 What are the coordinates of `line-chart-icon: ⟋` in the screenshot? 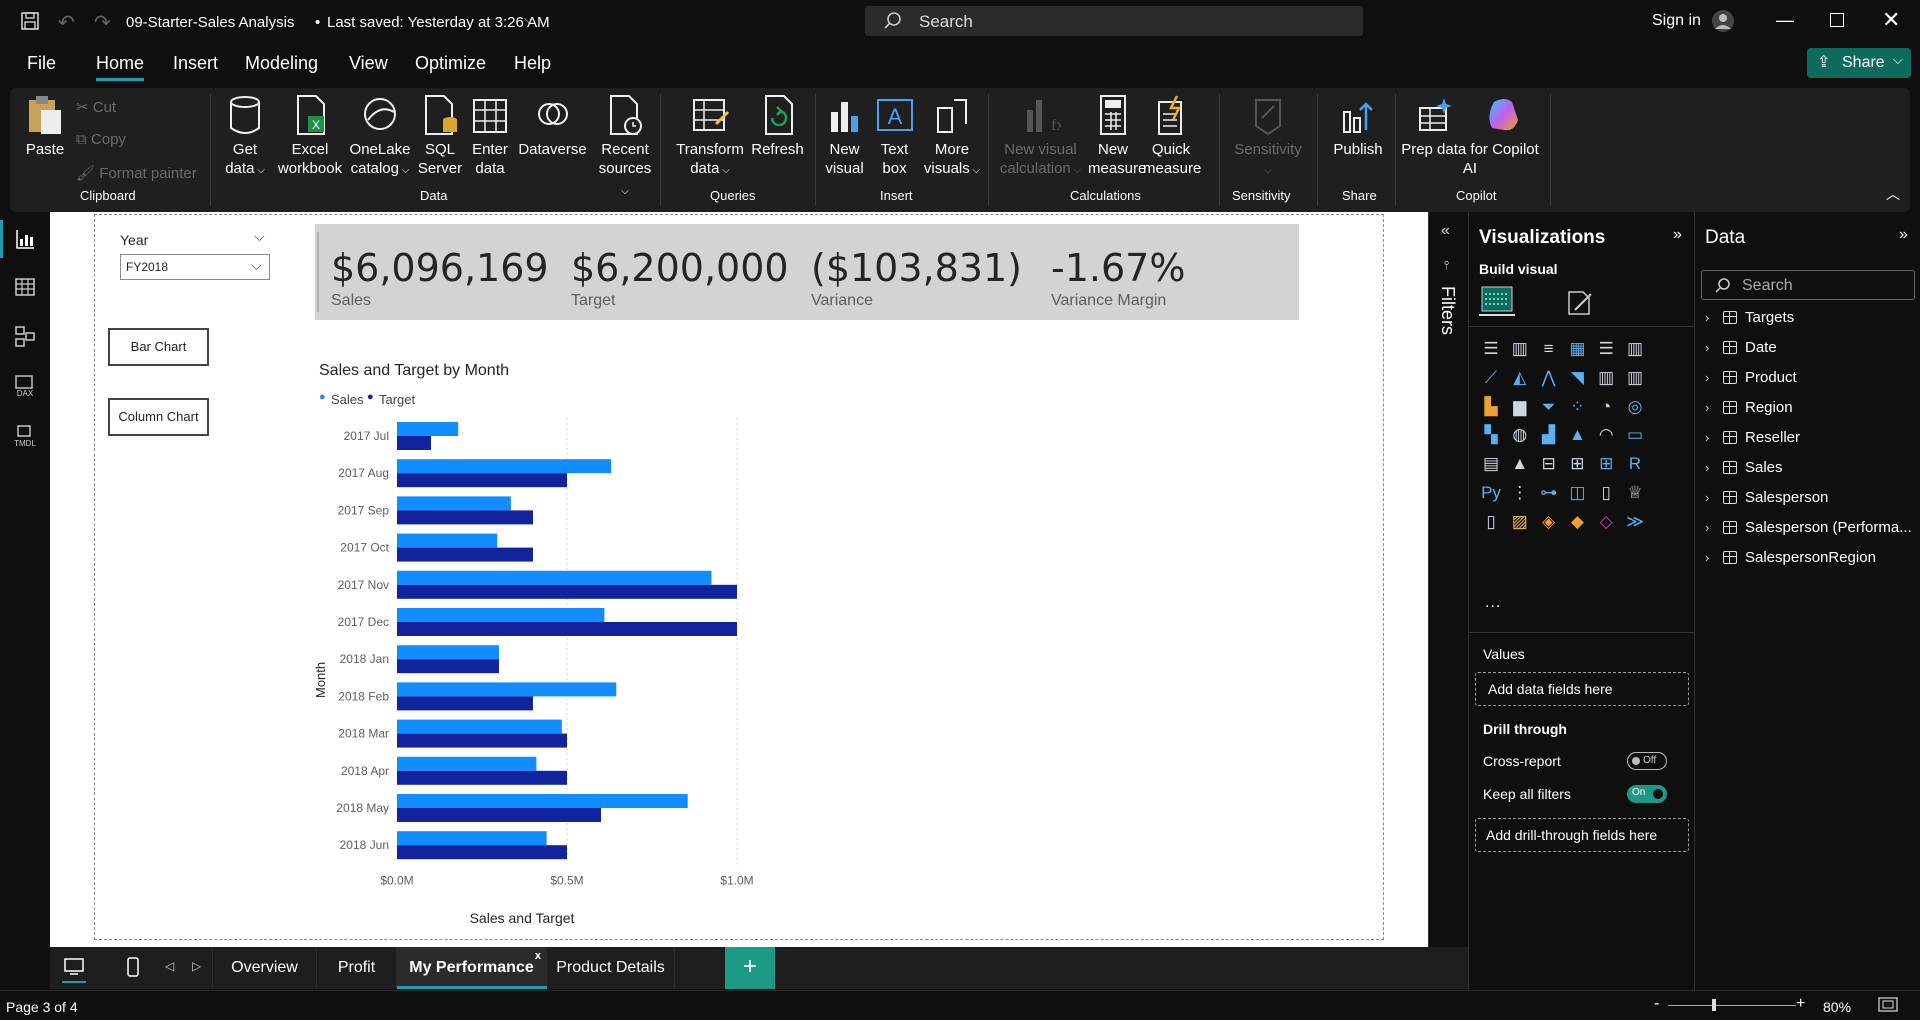 It's located at (1491, 378).